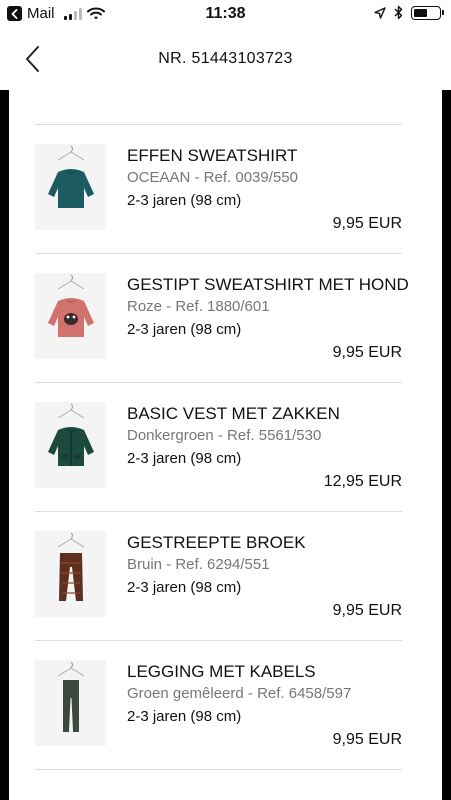 The height and width of the screenshot is (800, 451). Describe the element at coordinates (4, 445) in the screenshot. I see `frame-edge-left` at that location.